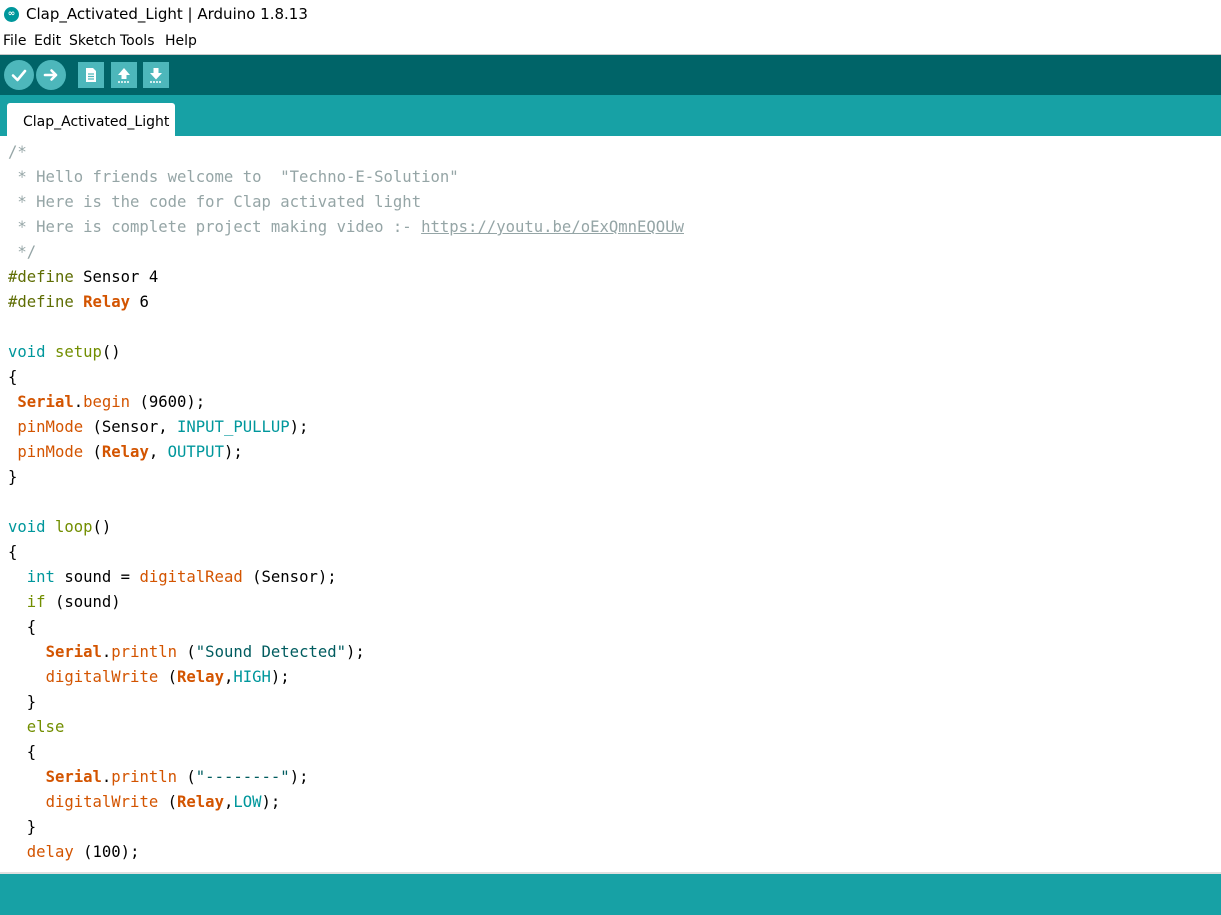 The height and width of the screenshot is (915, 1221). Describe the element at coordinates (73, 777) in the screenshot. I see `code-token: Serial` at that location.